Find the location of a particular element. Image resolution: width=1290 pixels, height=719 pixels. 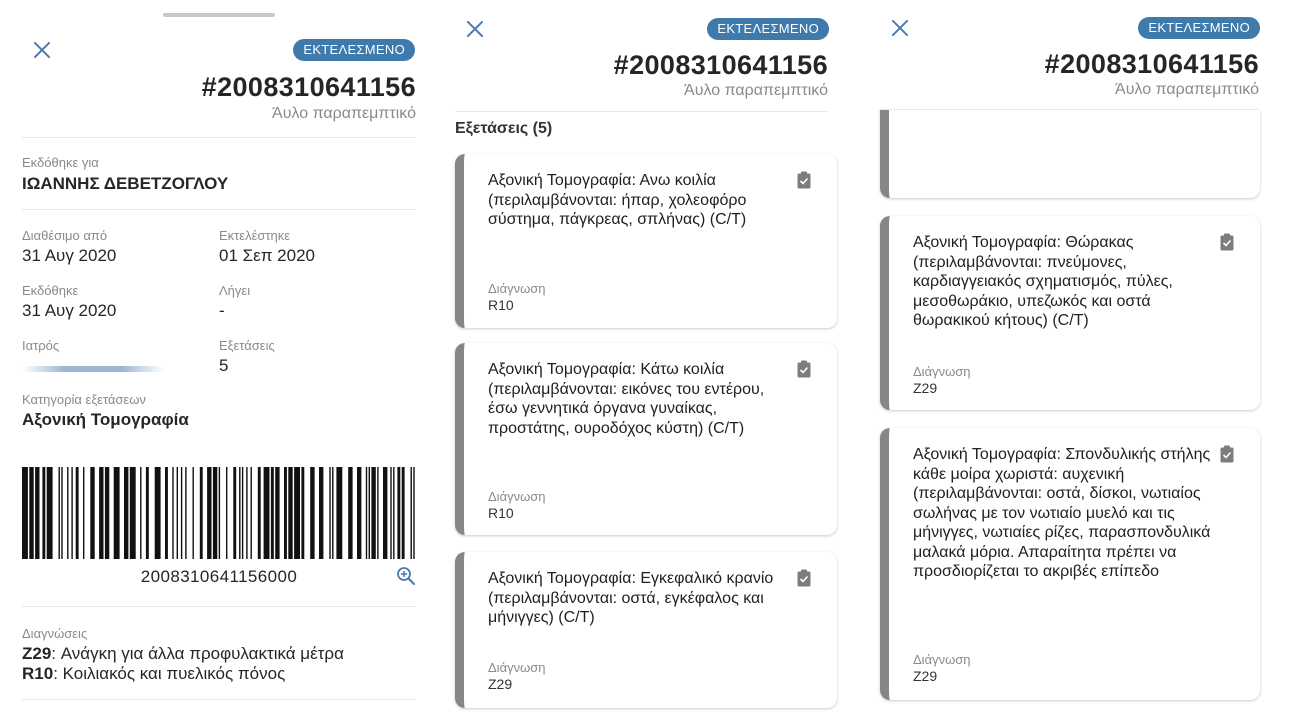

patient-name: ΙΩΑΝΝΗΣ ΔΕΒΕΤΖΟΓΛΟΥ is located at coordinates (125, 183).